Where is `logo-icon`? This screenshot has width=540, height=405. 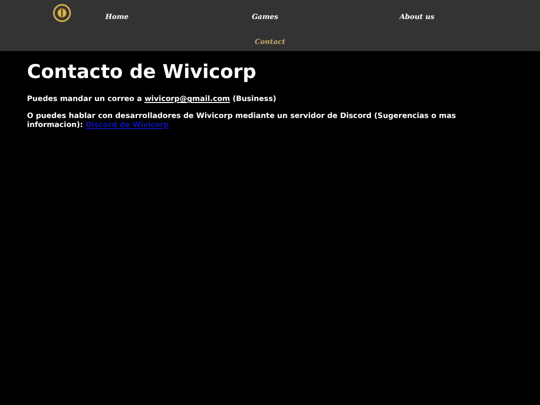
logo-icon is located at coordinates (62, 13).